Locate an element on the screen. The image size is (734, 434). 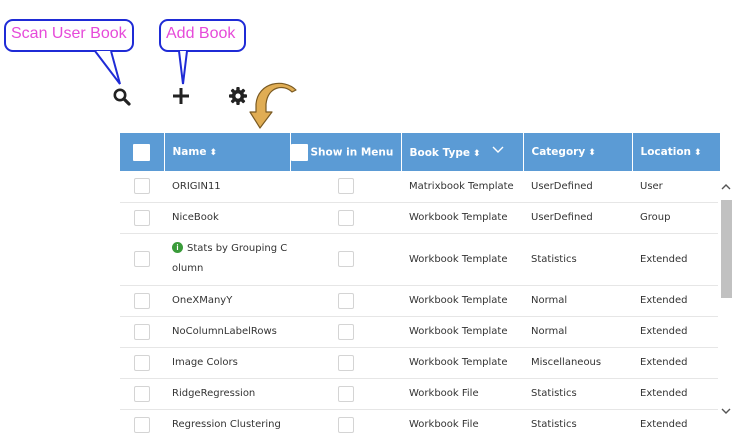
info-icon: i is located at coordinates (177, 247).